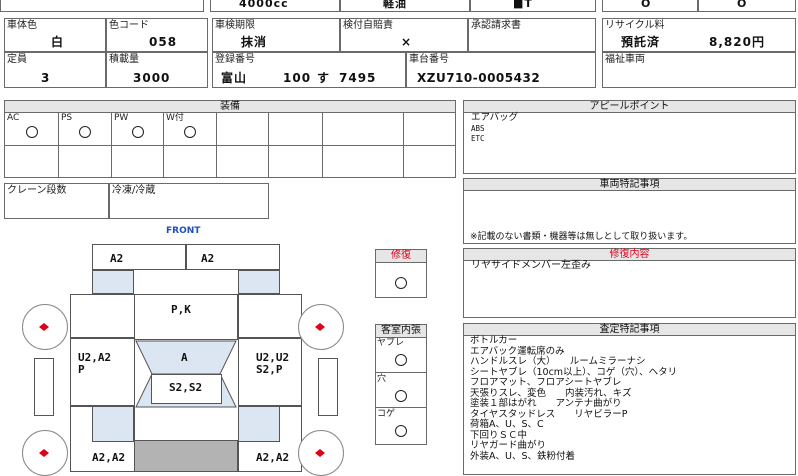 The height and width of the screenshot is (476, 798). What do you see at coordinates (478, 128) in the screenshot?
I see `appeal-line: ABS` at bounding box center [478, 128].